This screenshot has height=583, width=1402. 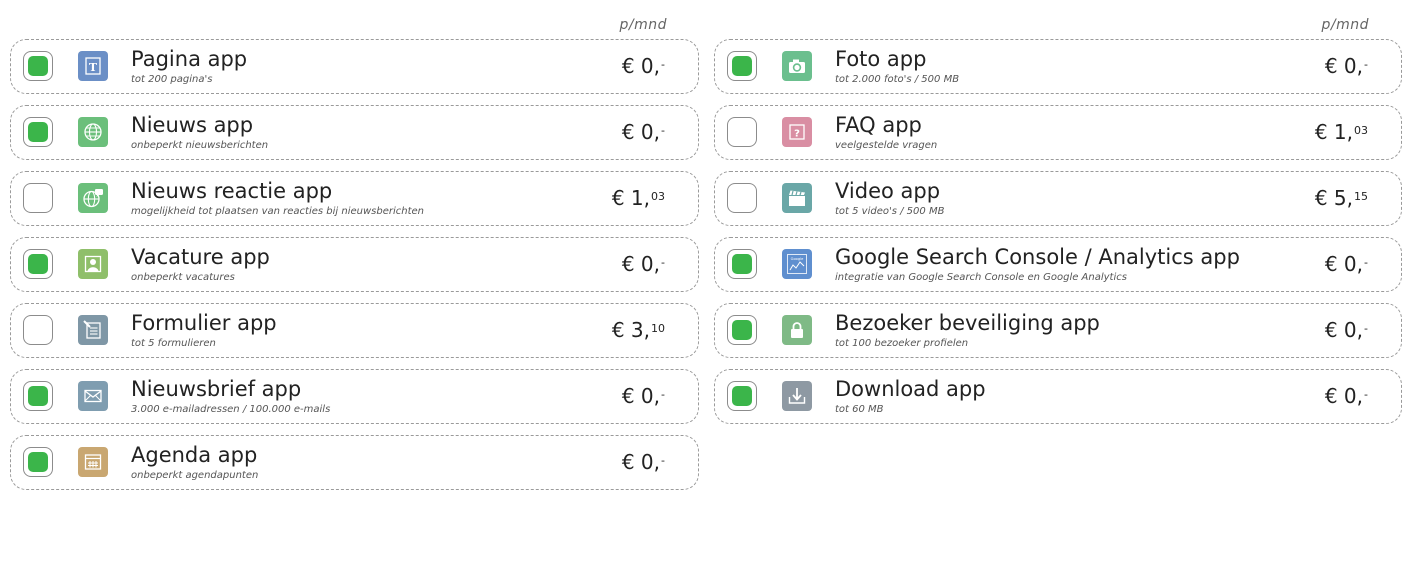 I want to click on google-chart-icon: Google, so click(x=797, y=264).